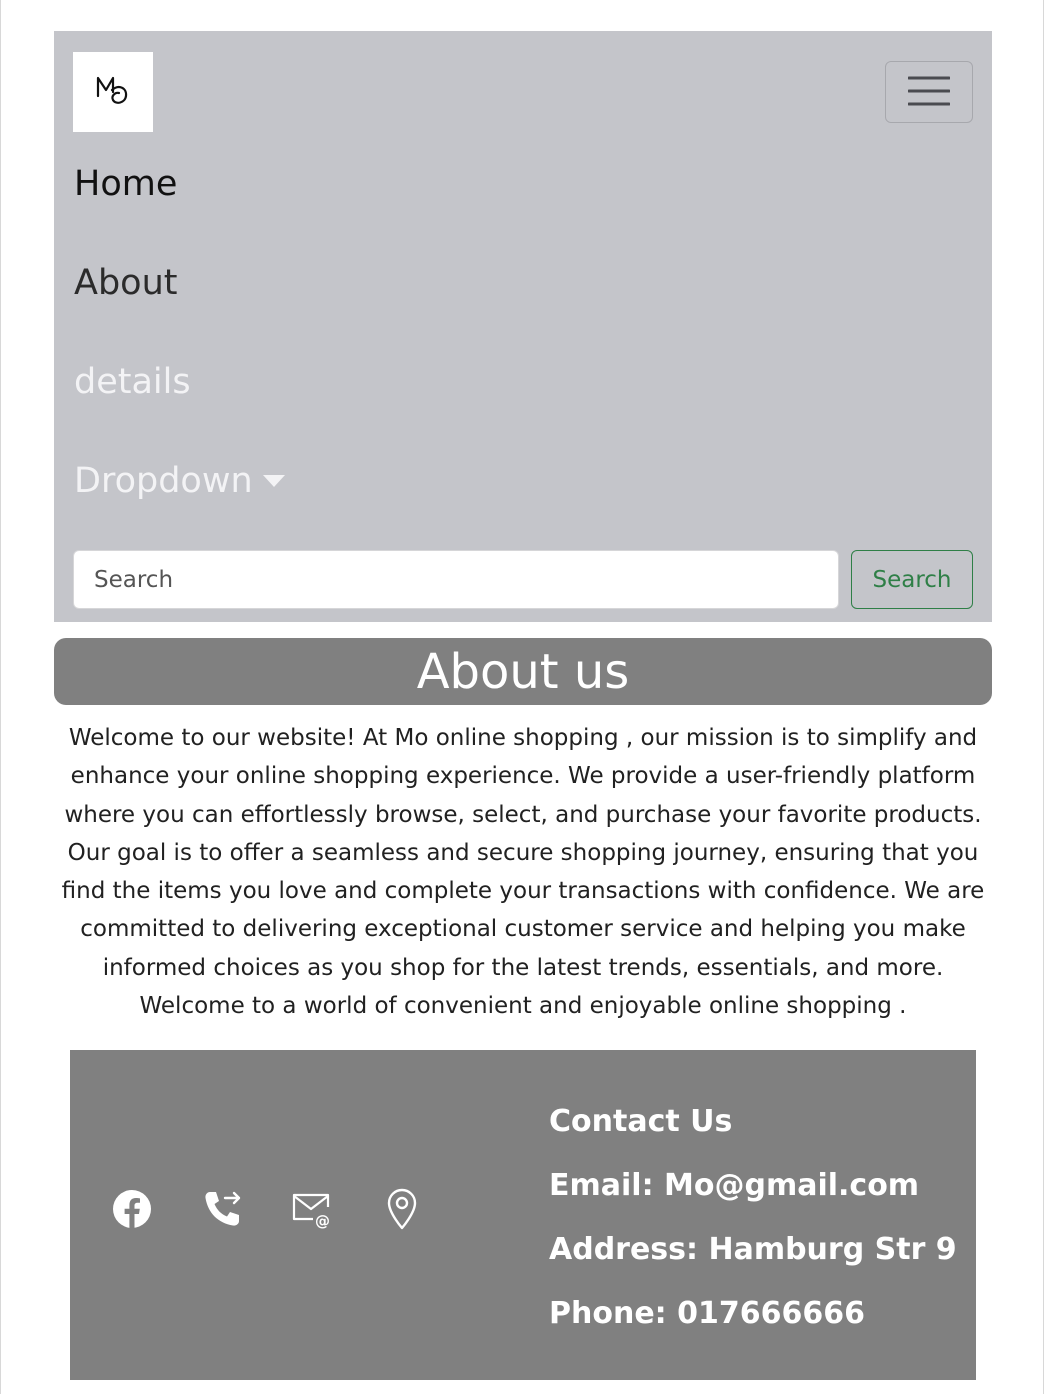 This screenshot has width=1044, height=1394. What do you see at coordinates (641, 1121) in the screenshot?
I see `contact-title: Contact Us` at bounding box center [641, 1121].